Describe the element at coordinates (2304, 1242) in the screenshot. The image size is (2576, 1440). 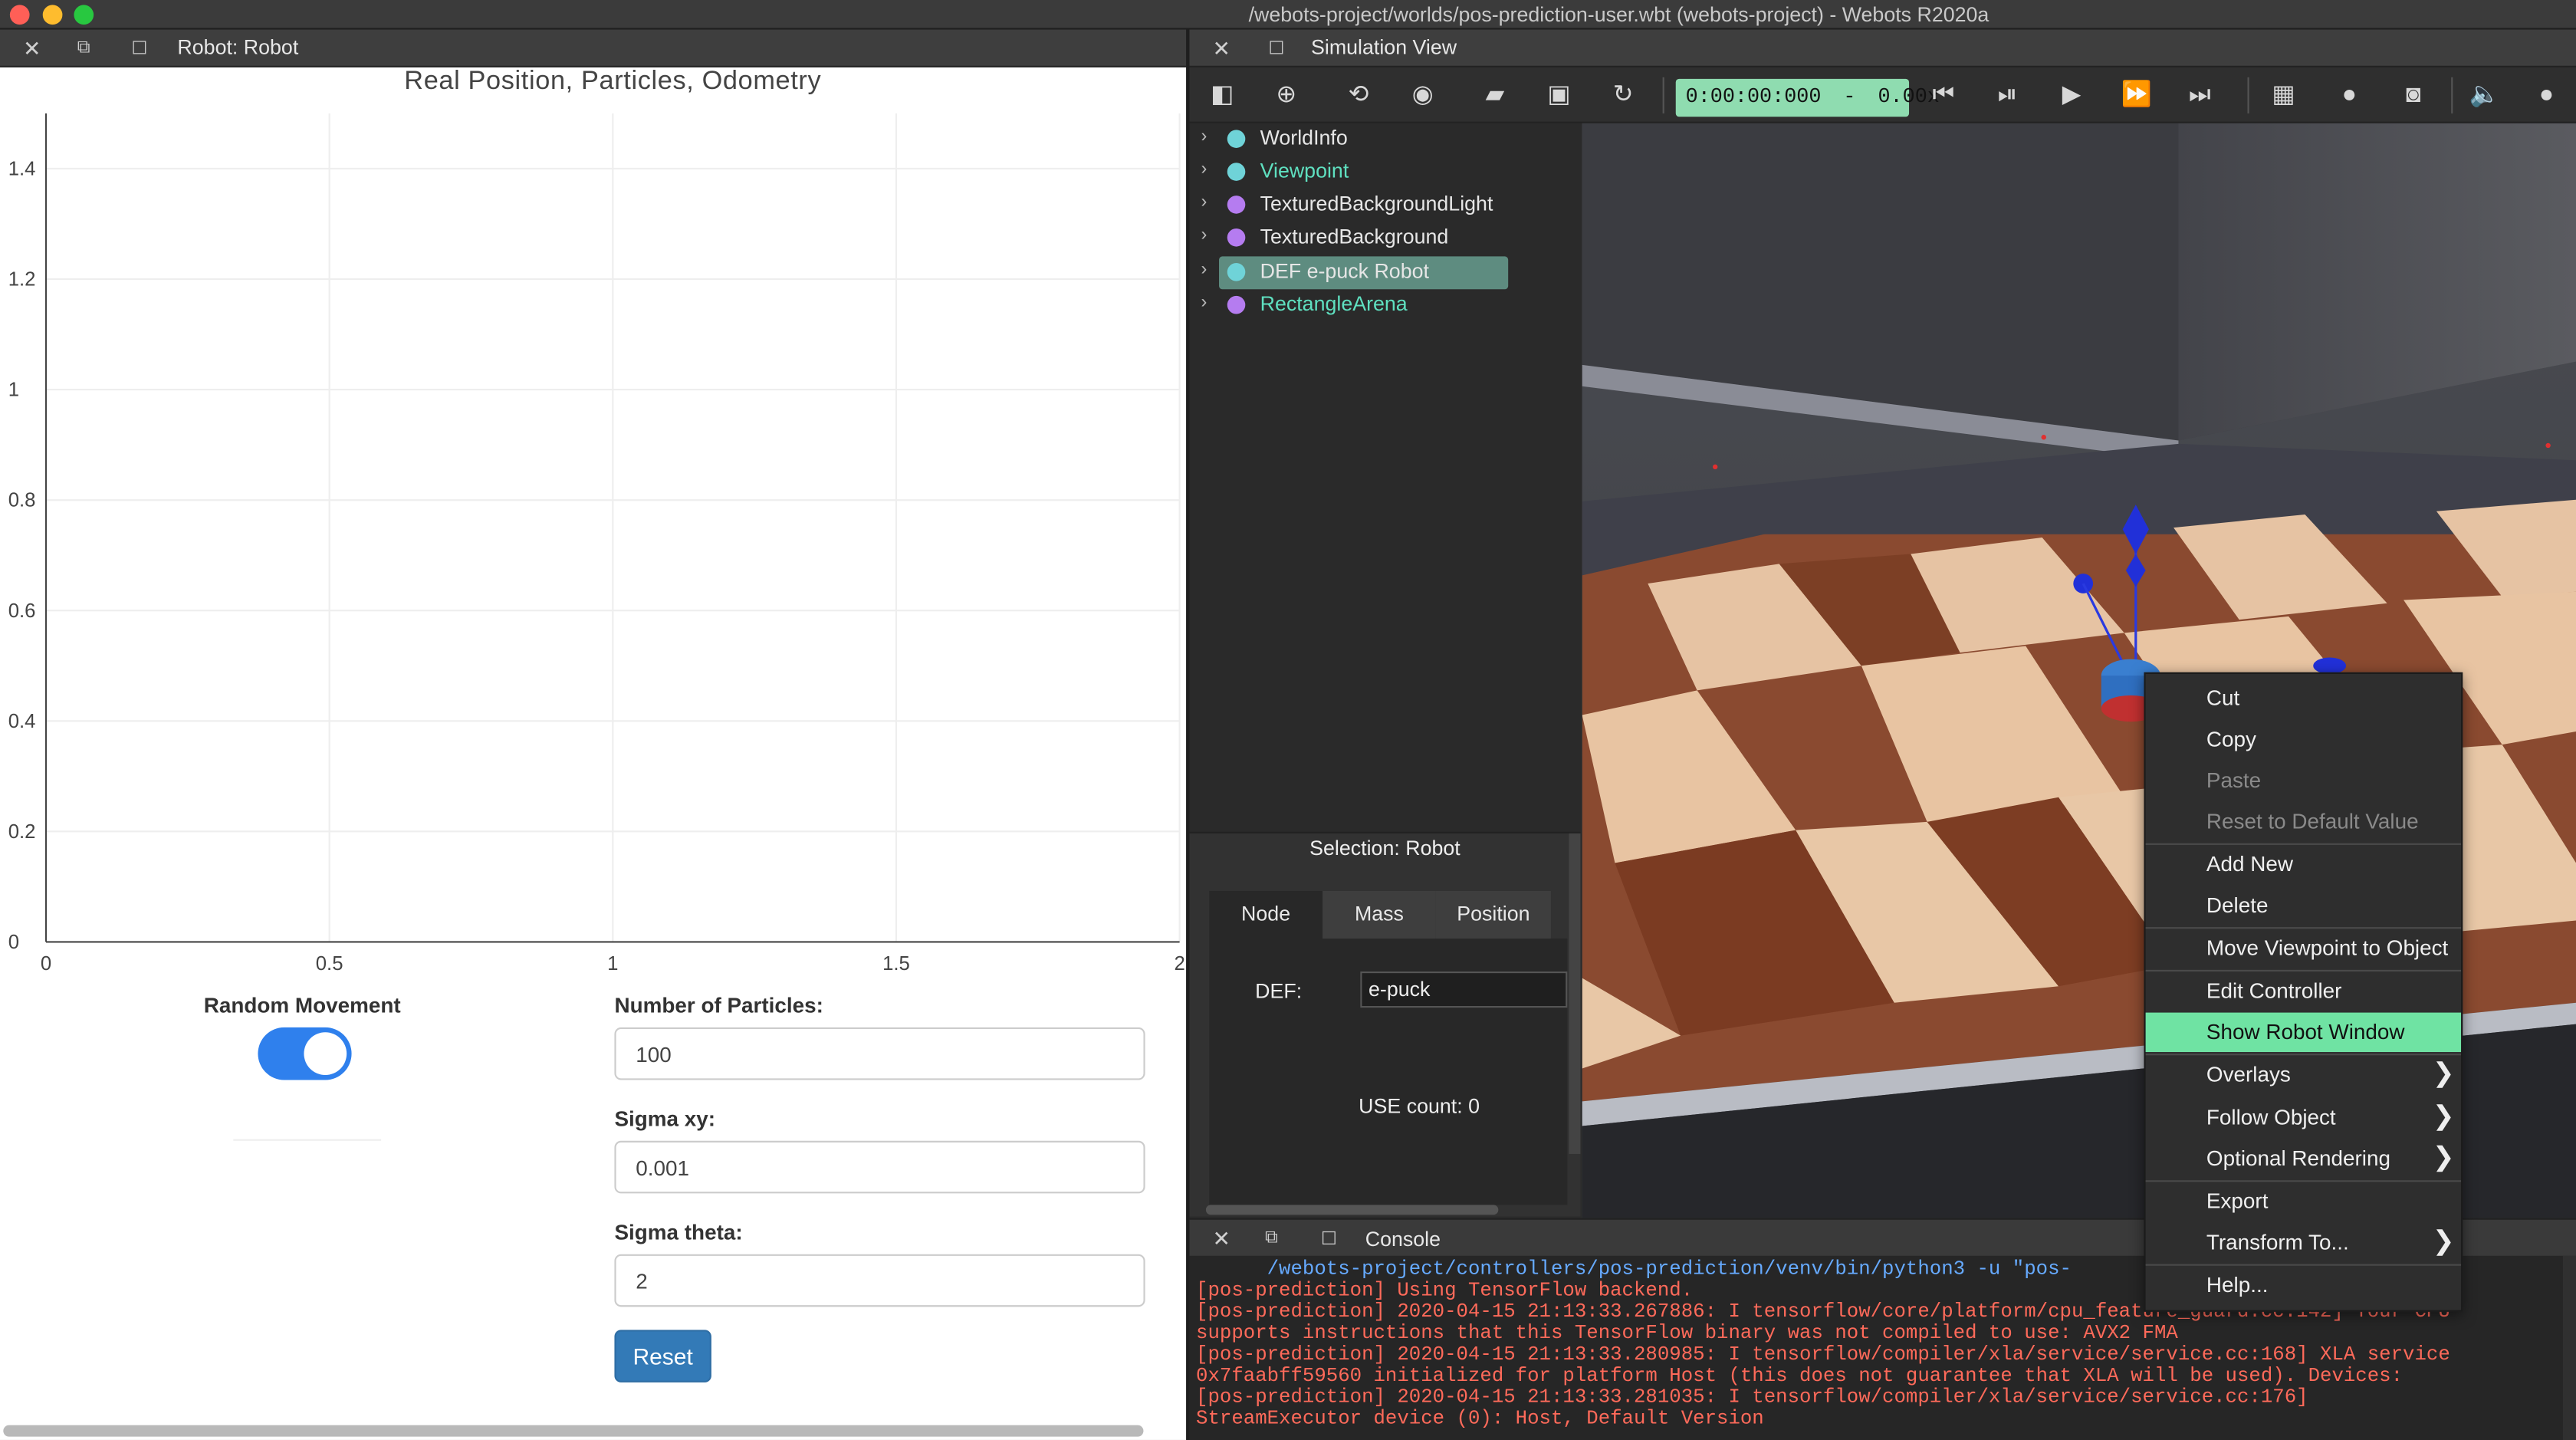
I see `menu-item-transform-to: Transform To... ❯` at that location.